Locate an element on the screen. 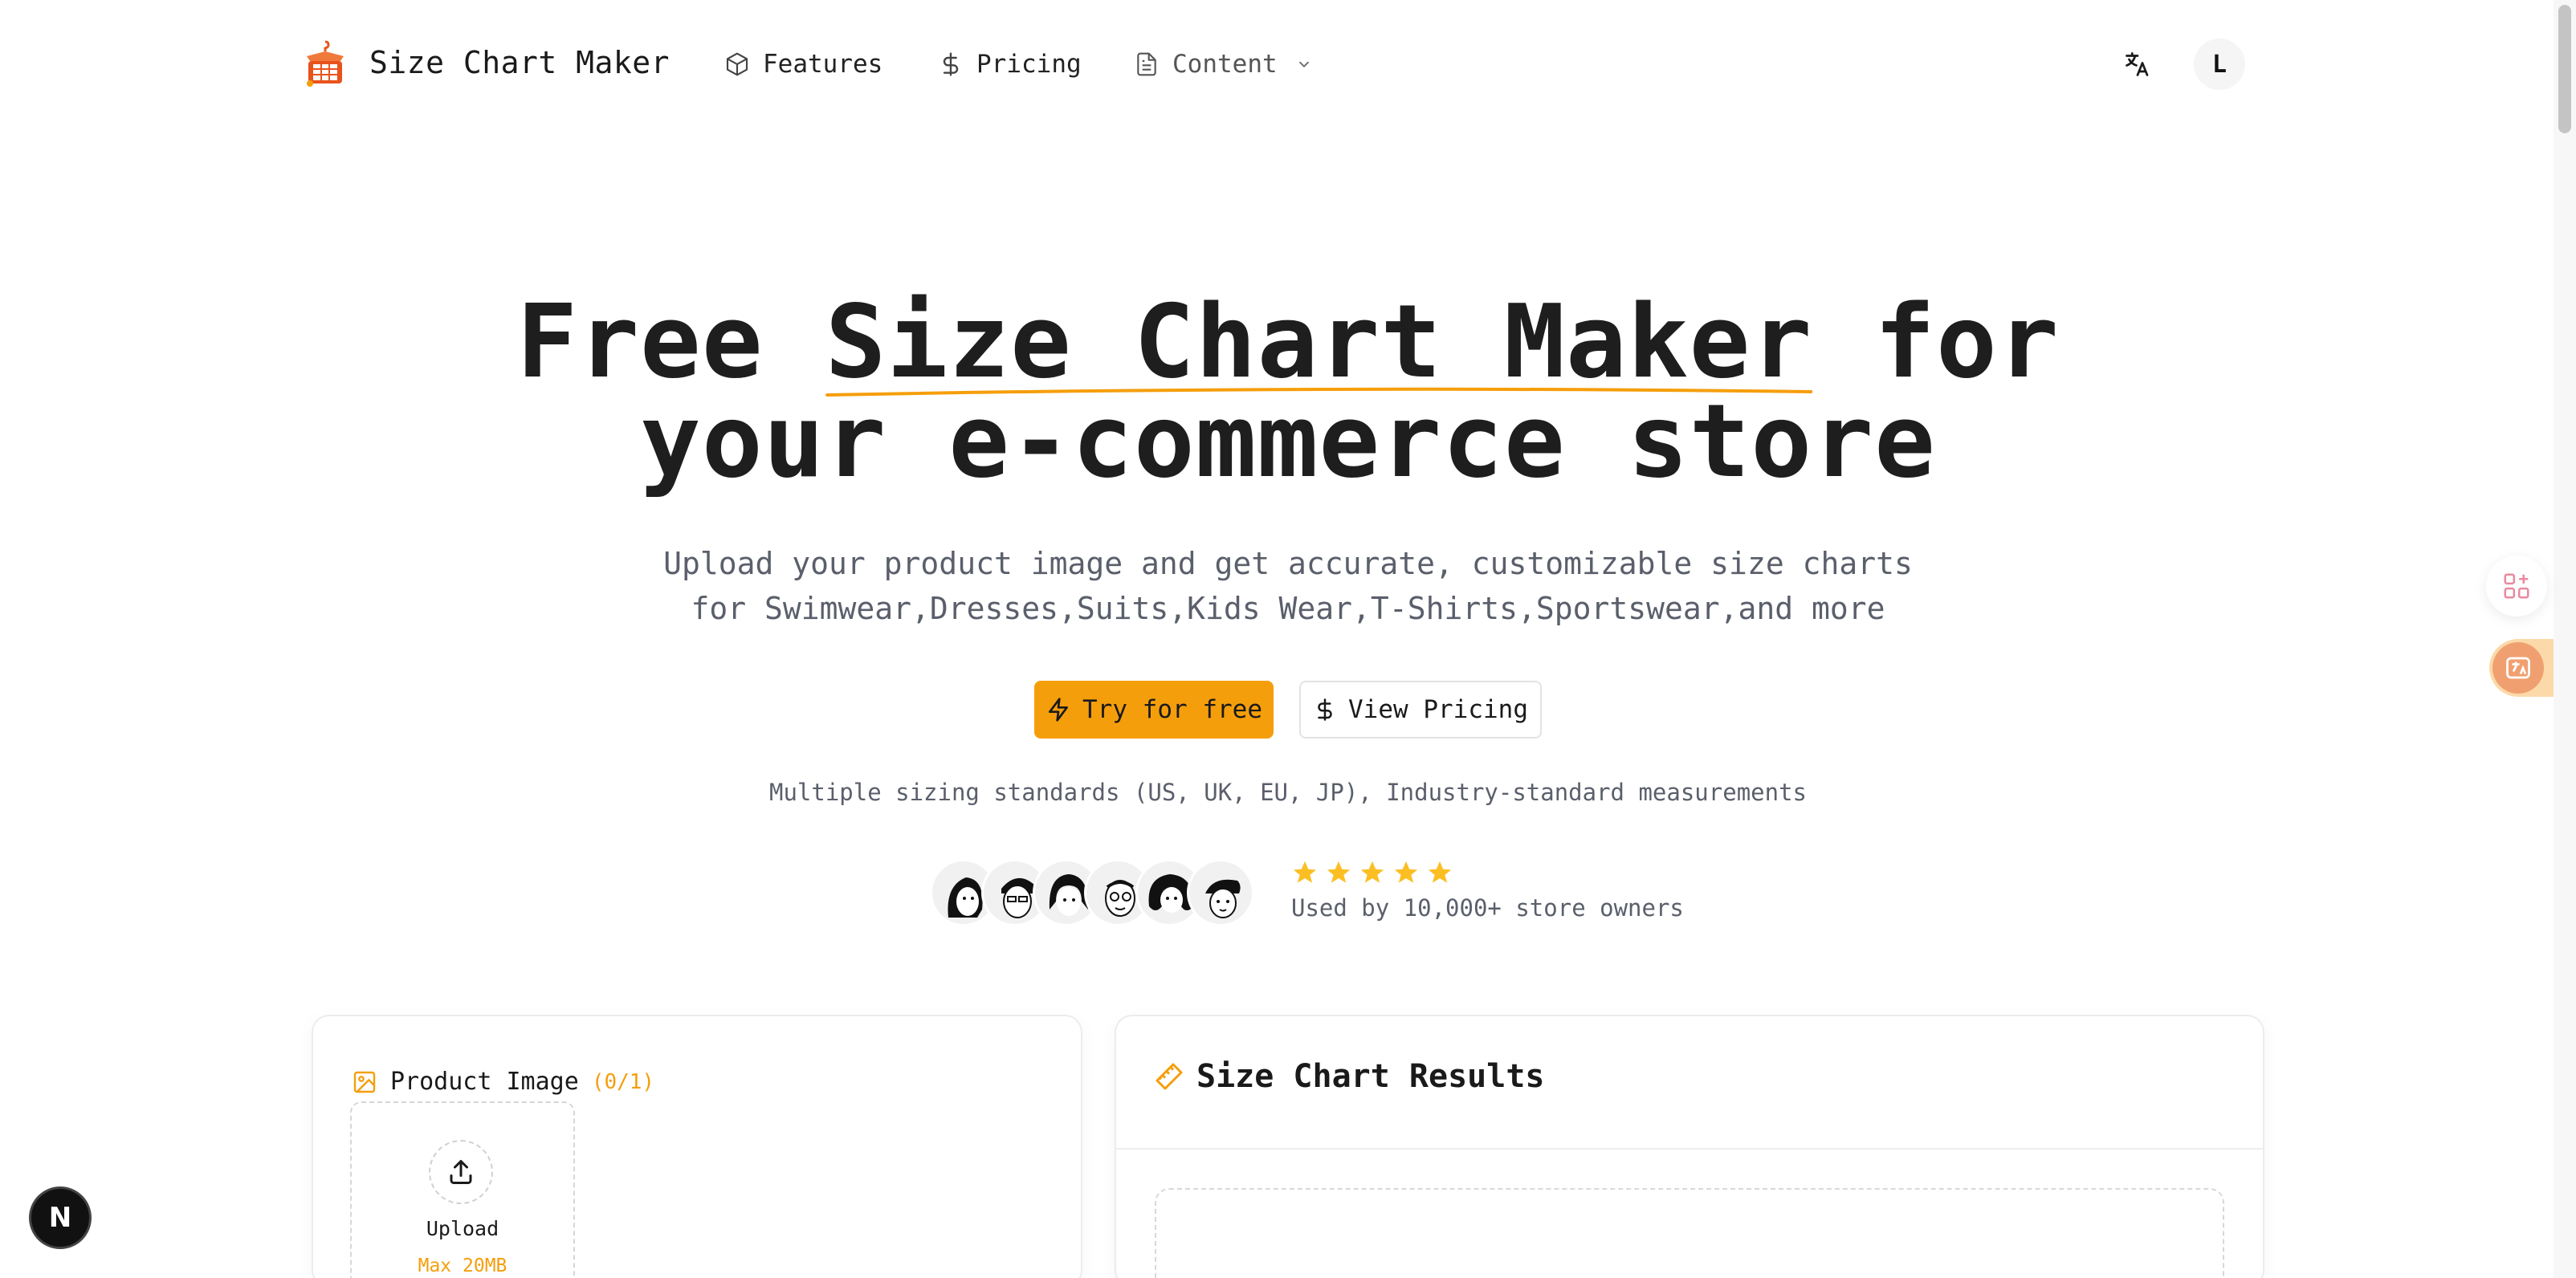 The height and width of the screenshot is (1278, 2576). results-divider is located at coordinates (1689, 1149).